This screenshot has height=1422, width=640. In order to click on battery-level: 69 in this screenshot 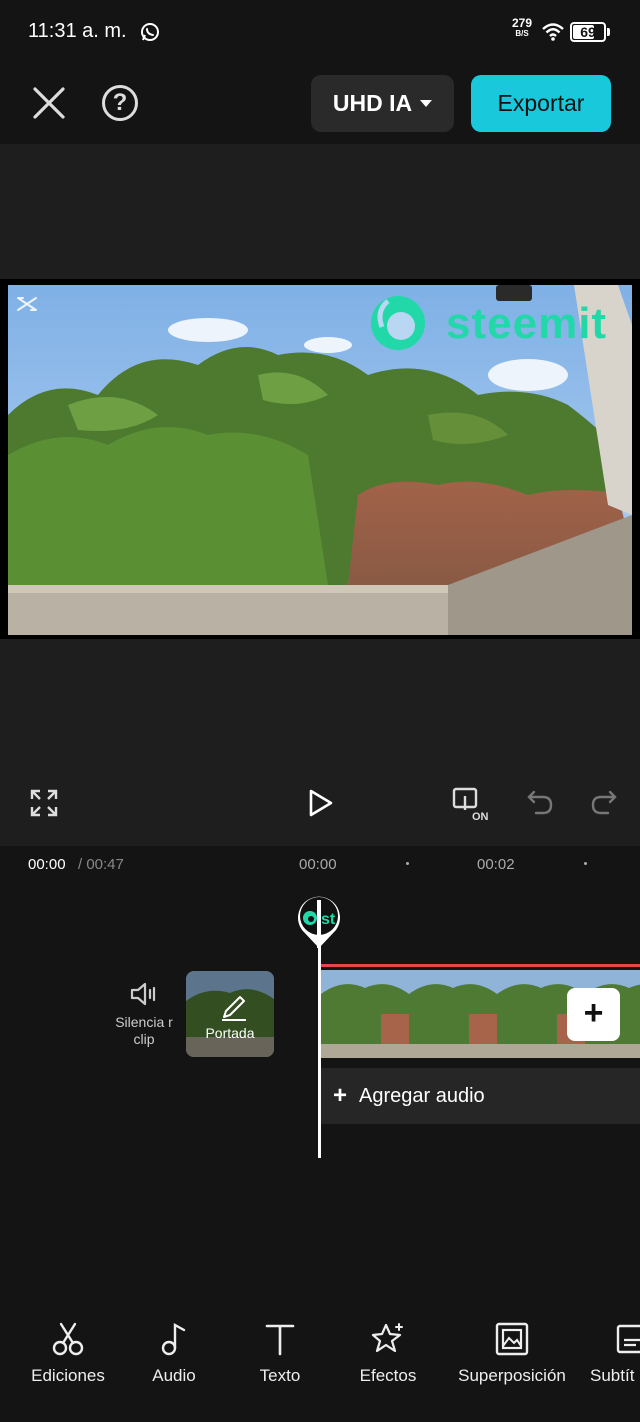, I will do `click(588, 32)`.